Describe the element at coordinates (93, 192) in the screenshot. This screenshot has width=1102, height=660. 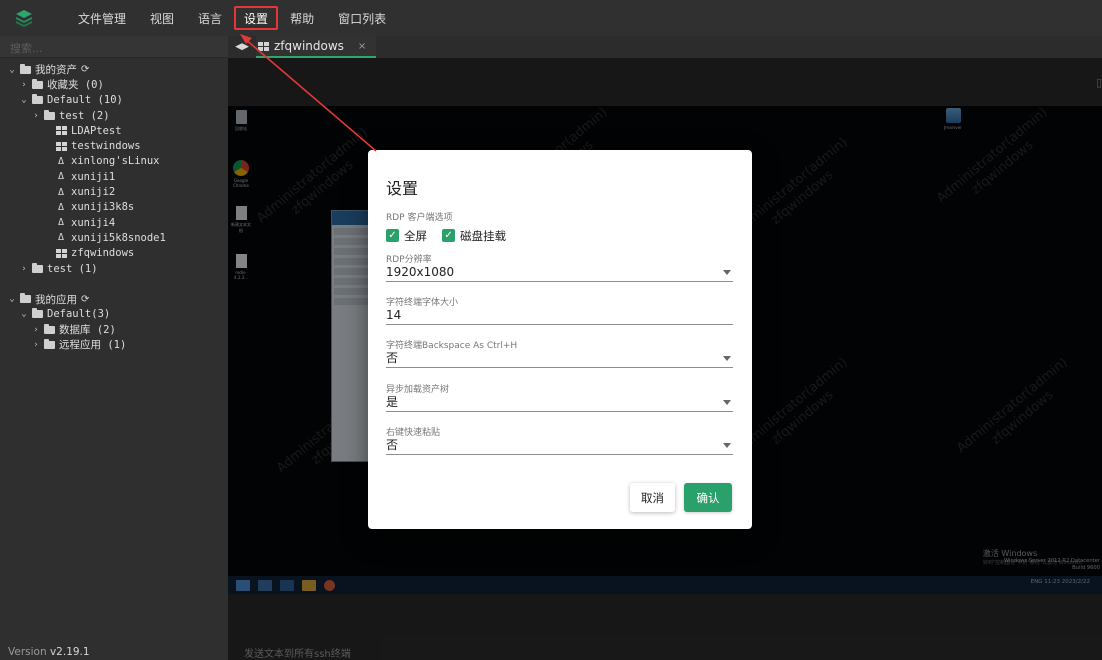
I see `tree-item-label: xuniji2` at that location.